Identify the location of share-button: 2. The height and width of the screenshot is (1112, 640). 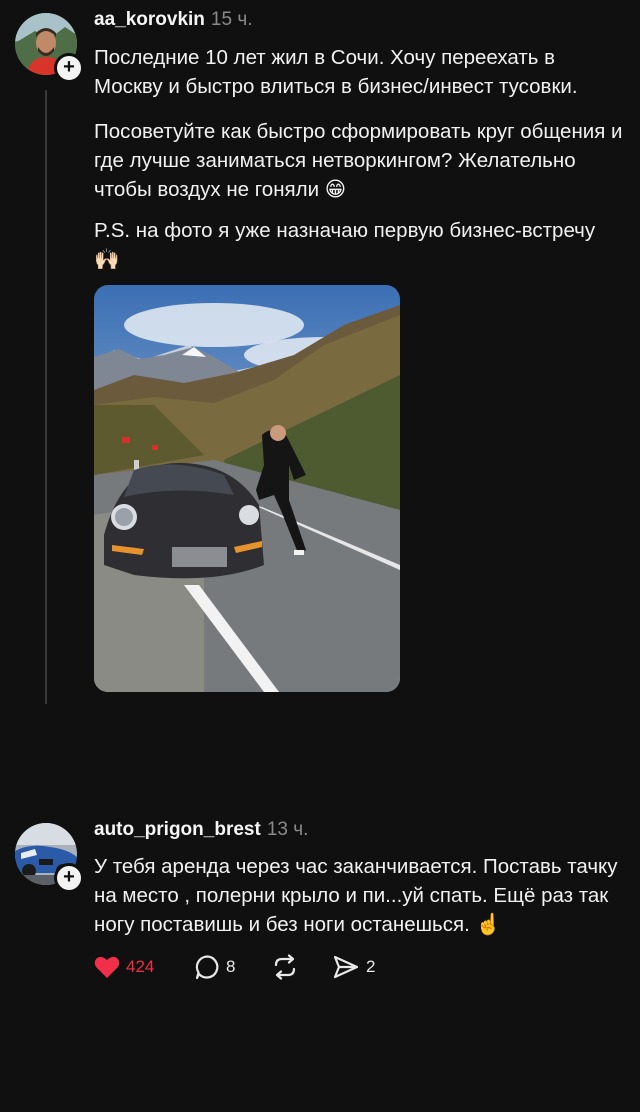
(353, 967).